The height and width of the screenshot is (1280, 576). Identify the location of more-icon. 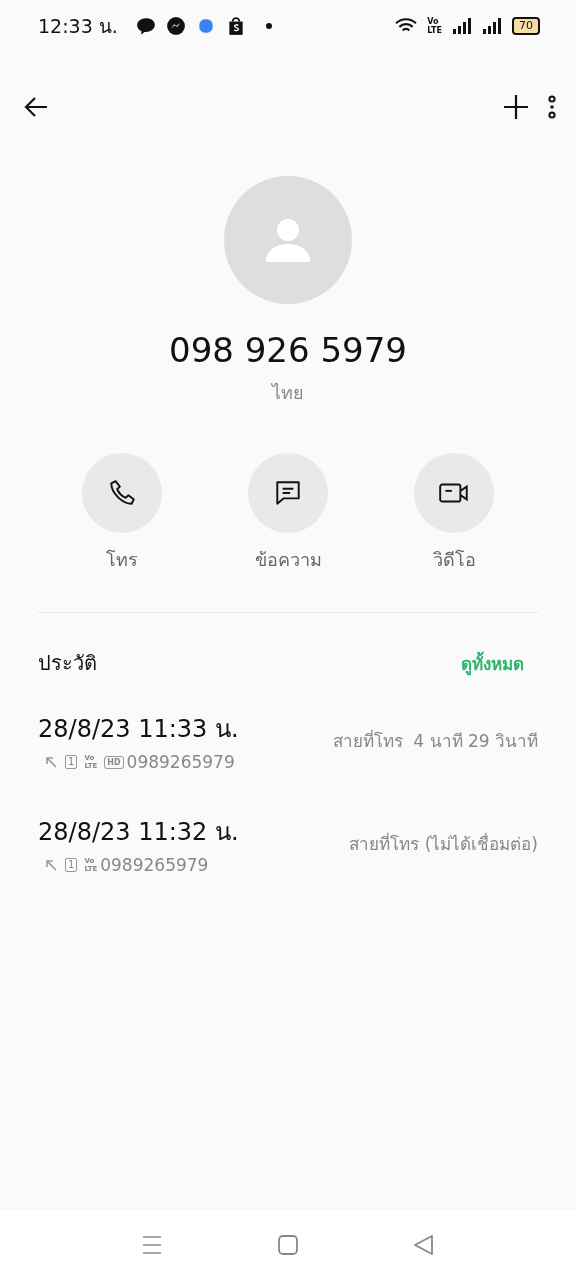
(552, 107).